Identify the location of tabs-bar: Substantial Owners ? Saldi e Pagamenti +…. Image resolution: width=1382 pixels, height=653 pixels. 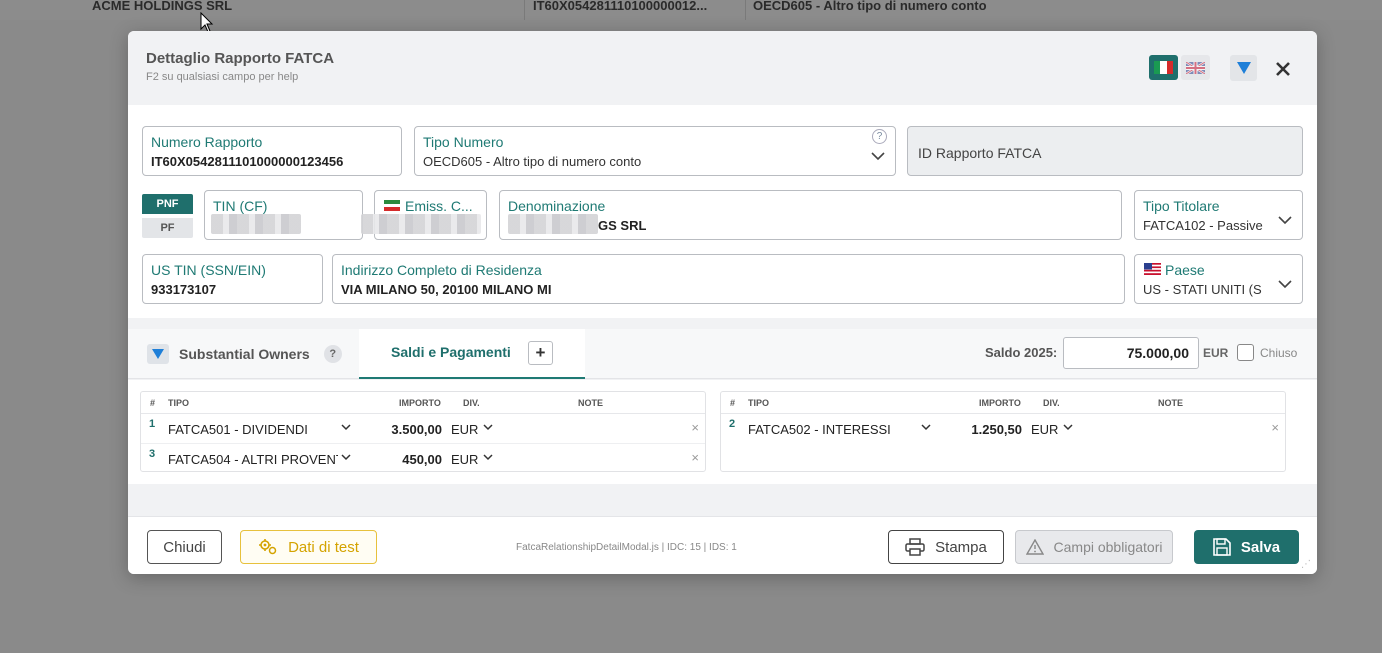
(722, 354).